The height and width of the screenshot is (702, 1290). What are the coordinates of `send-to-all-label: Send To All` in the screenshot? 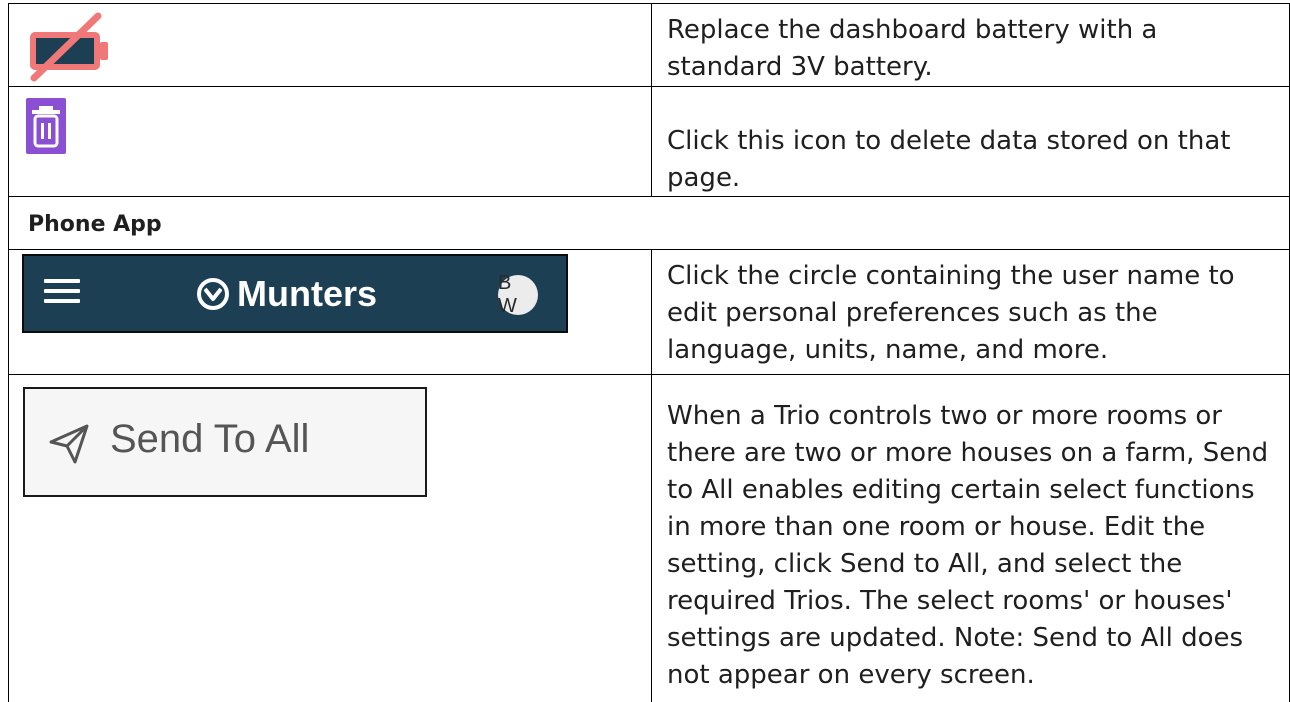 It's located at (210, 439).